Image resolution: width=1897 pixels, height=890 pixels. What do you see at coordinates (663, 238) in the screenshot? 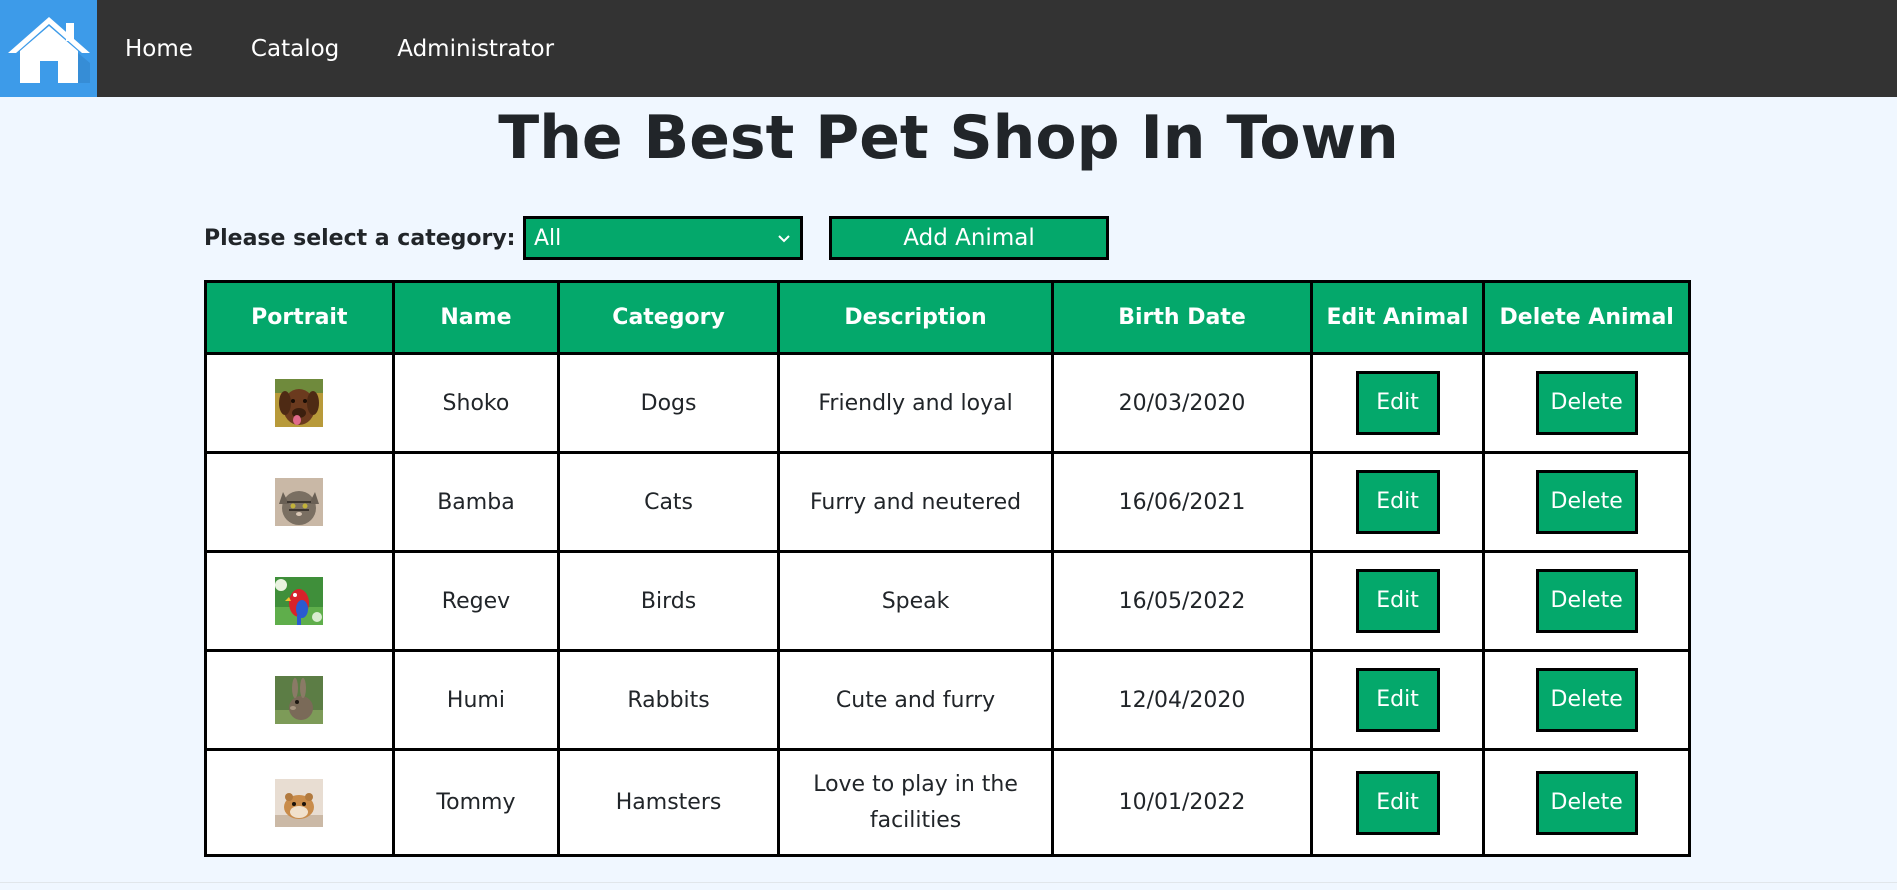
I see `category-select: All` at bounding box center [663, 238].